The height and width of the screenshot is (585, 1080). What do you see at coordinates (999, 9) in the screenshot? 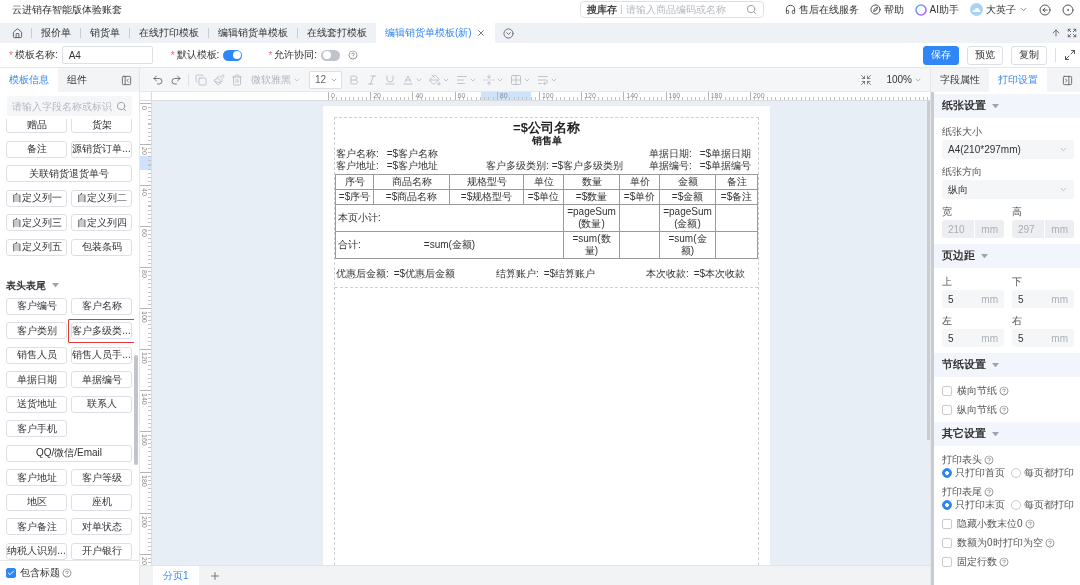
I see `user-menu-button: 大英子` at bounding box center [999, 9].